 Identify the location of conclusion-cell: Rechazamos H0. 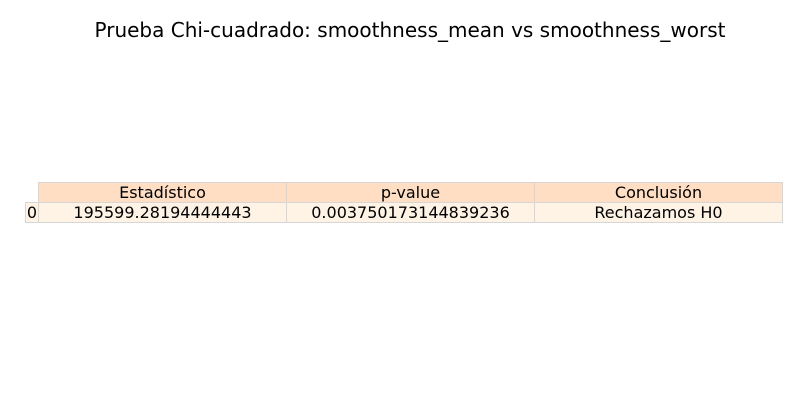
(658, 212).